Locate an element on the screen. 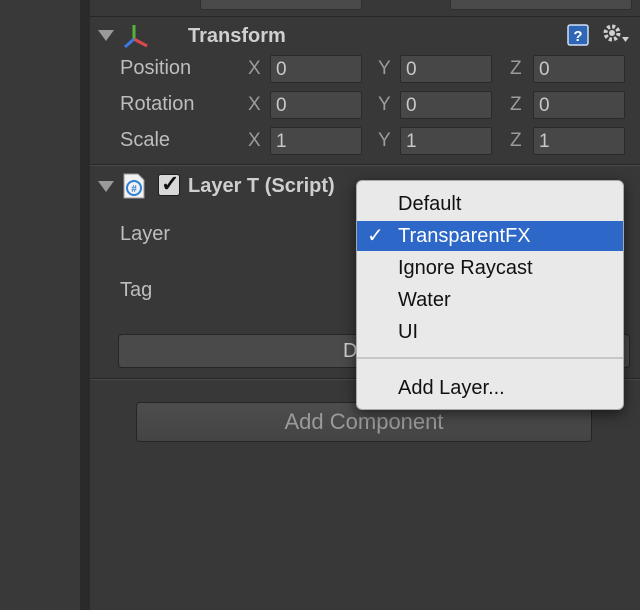 The image size is (640, 610). script-component-title: Layer T (Script) is located at coordinates (261, 186).